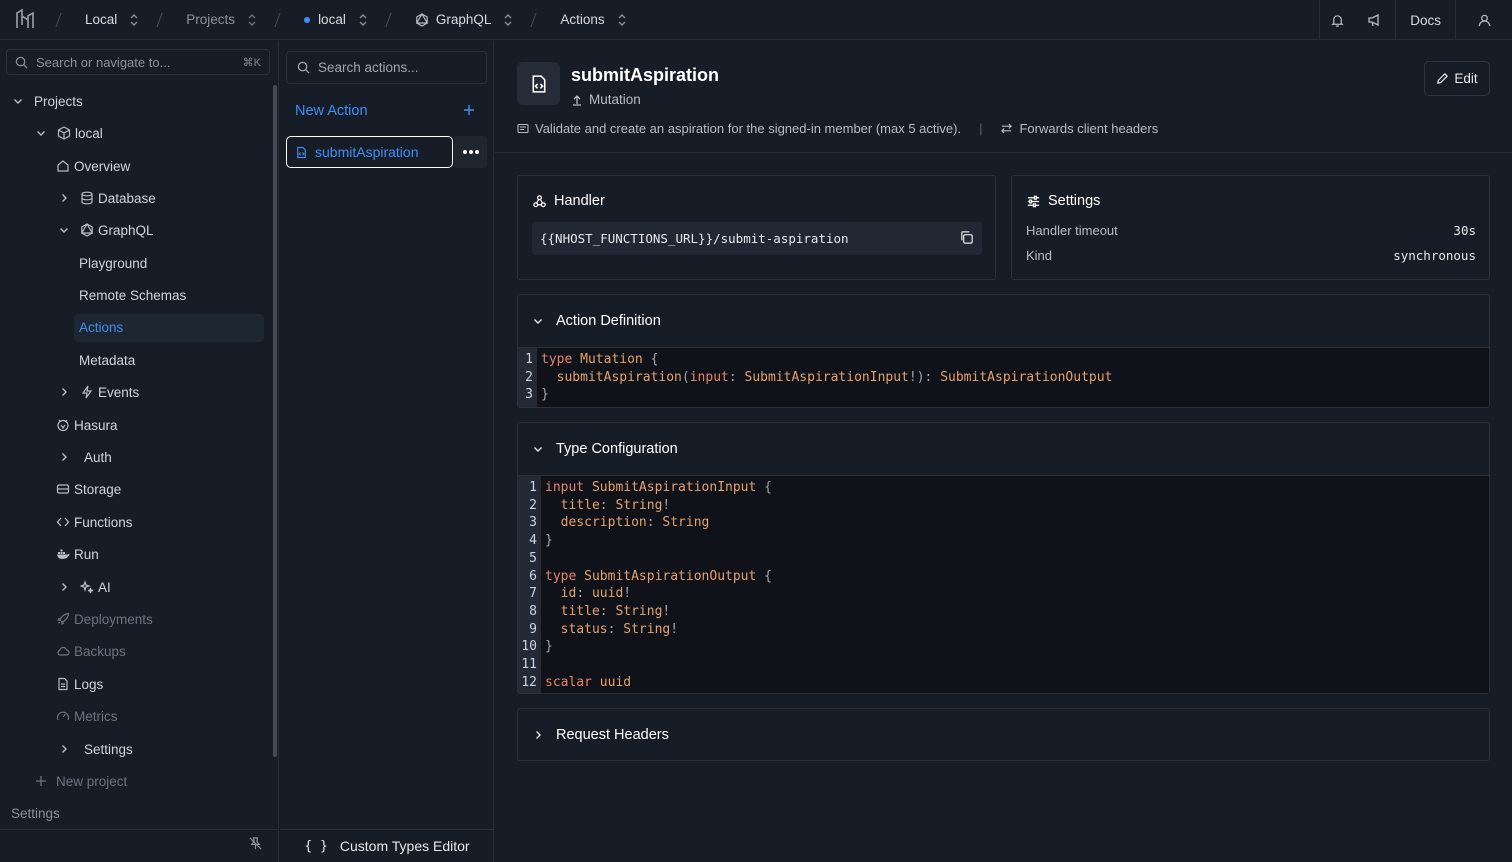 This screenshot has width=1512, height=862. What do you see at coordinates (87, 392) in the screenshot?
I see `lightning-icon` at bounding box center [87, 392].